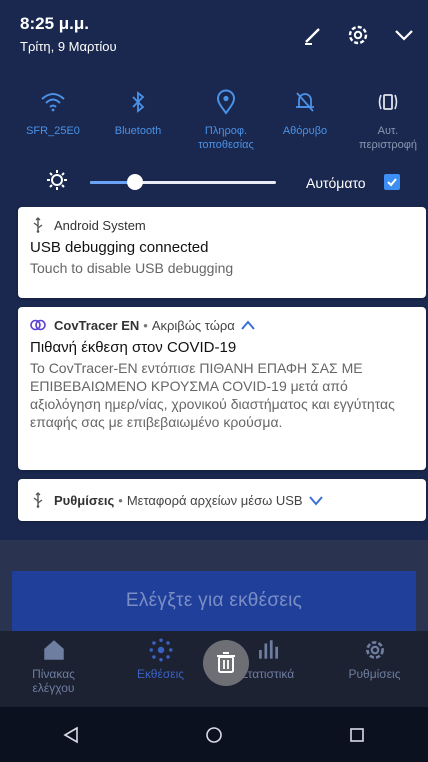 This screenshot has width=428, height=762. What do you see at coordinates (374, 650) in the screenshot?
I see `gear-icon` at bounding box center [374, 650].